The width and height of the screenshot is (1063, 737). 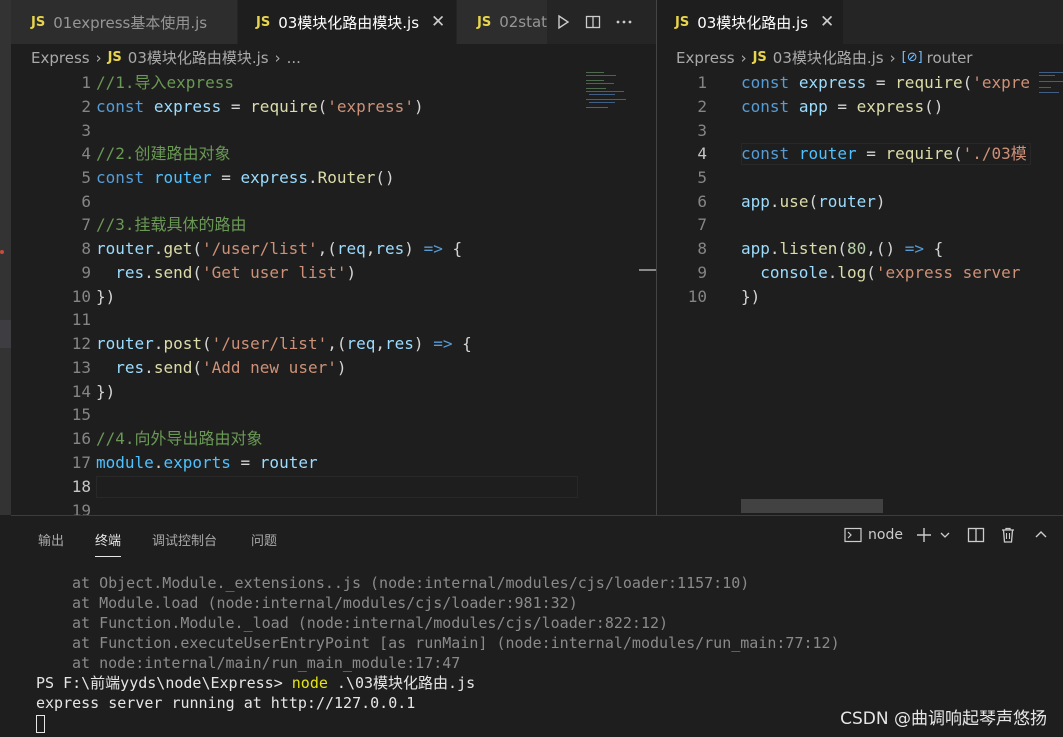 What do you see at coordinates (5, 334) in the screenshot?
I see `activity-item` at bounding box center [5, 334].